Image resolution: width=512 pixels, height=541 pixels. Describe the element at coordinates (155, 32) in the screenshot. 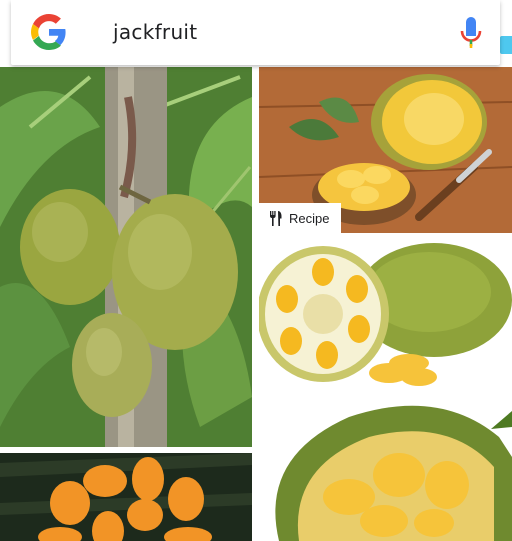

I see `search-query-text: jackfruit` at that location.